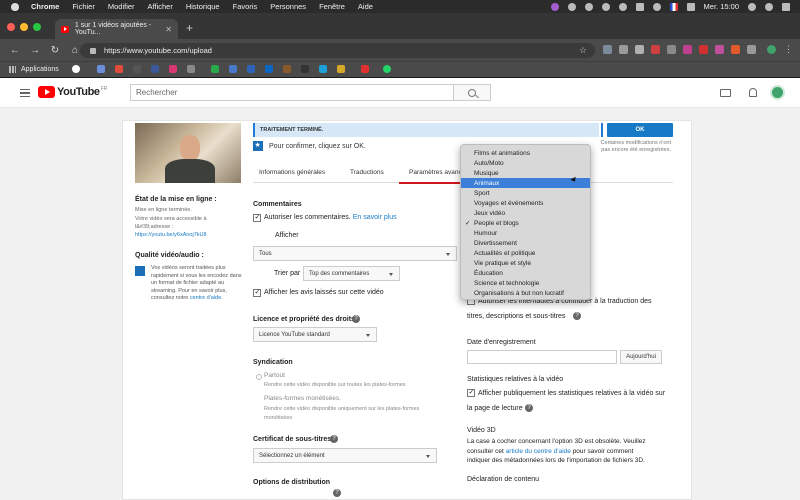 The image size is (800, 500). Describe the element at coordinates (525, 153) in the screenshot. I see `category-option: Films et animations` at that location.